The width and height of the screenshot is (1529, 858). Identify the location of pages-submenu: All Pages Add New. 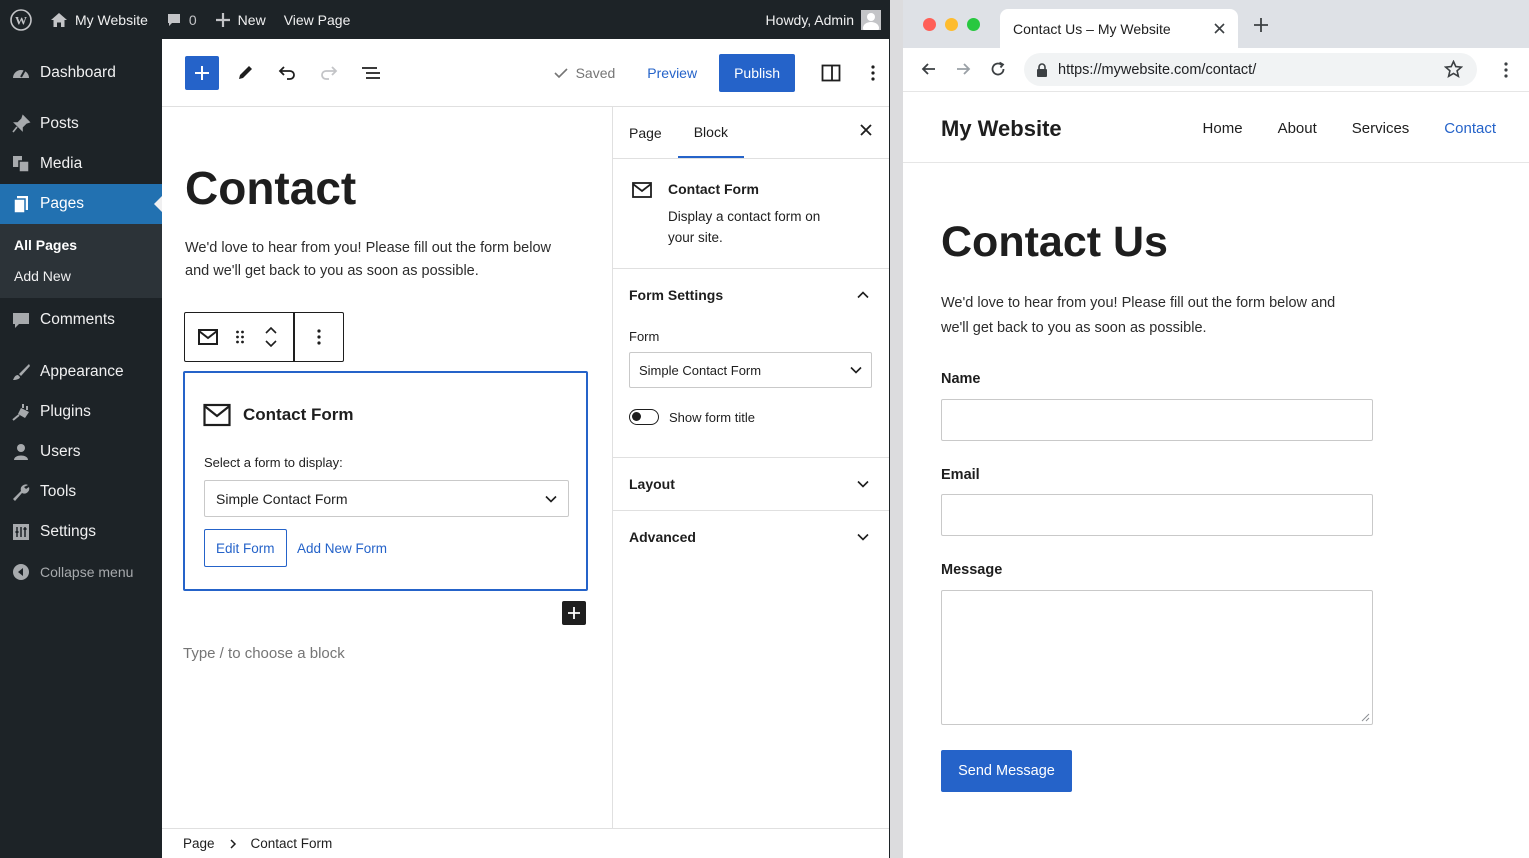
(81, 261).